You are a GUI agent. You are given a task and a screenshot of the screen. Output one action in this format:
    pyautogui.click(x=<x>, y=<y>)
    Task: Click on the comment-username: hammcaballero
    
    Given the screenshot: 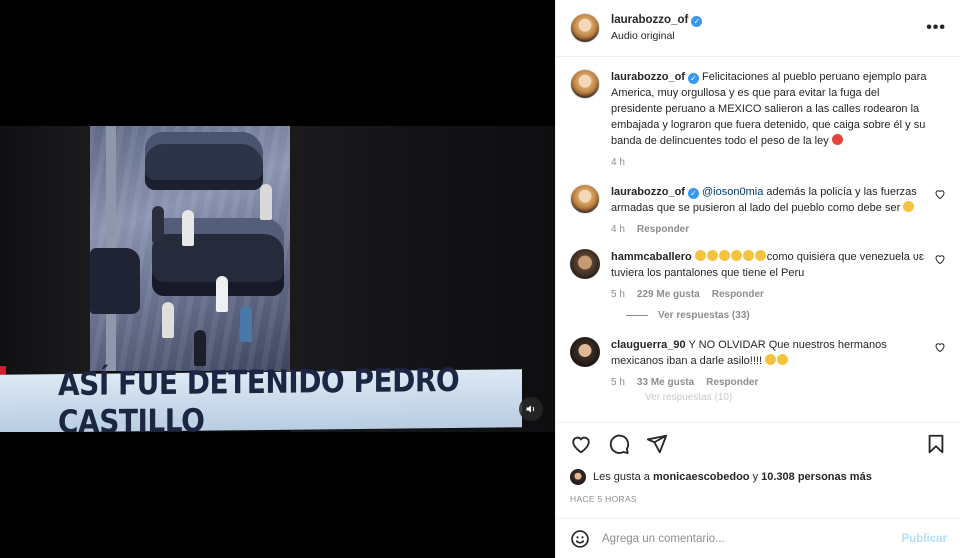 What is the action you would take?
    pyautogui.click(x=651, y=257)
    